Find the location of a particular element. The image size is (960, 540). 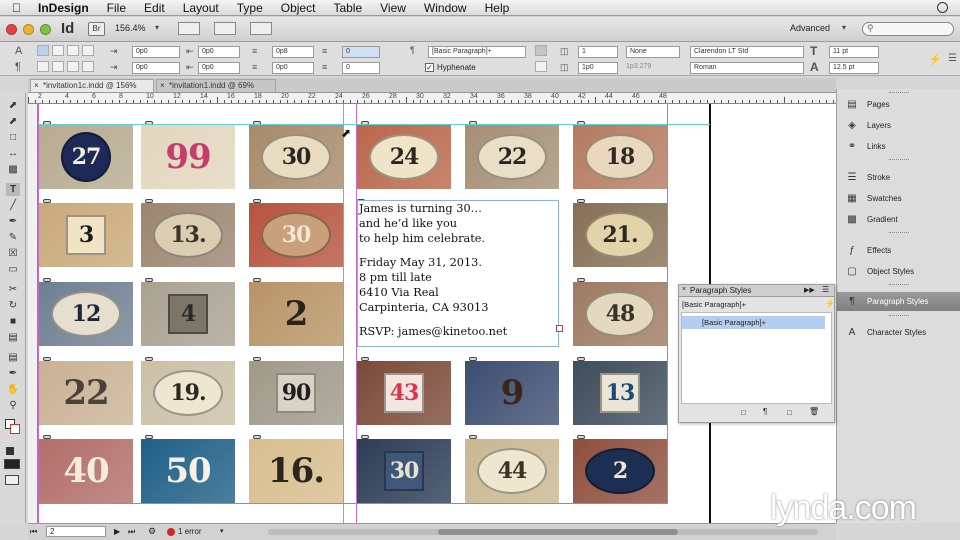

eyedropper-tool-icon: ✒ is located at coordinates (13, 373).